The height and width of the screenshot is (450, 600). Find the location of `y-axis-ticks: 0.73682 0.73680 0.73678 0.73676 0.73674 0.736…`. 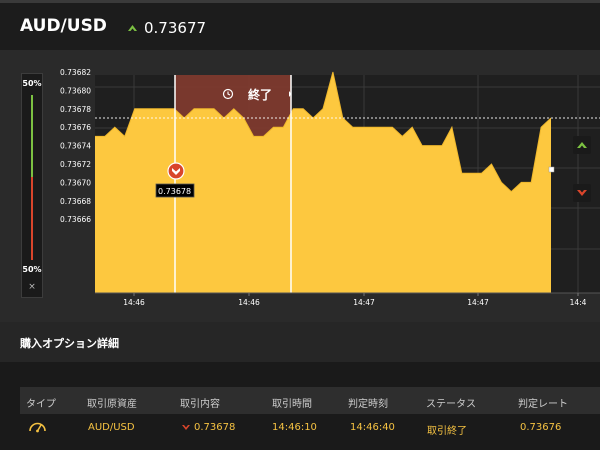

y-axis-ticks: 0.73682 0.73680 0.73678 0.73676 0.73674 0.736… is located at coordinates (75, 146).